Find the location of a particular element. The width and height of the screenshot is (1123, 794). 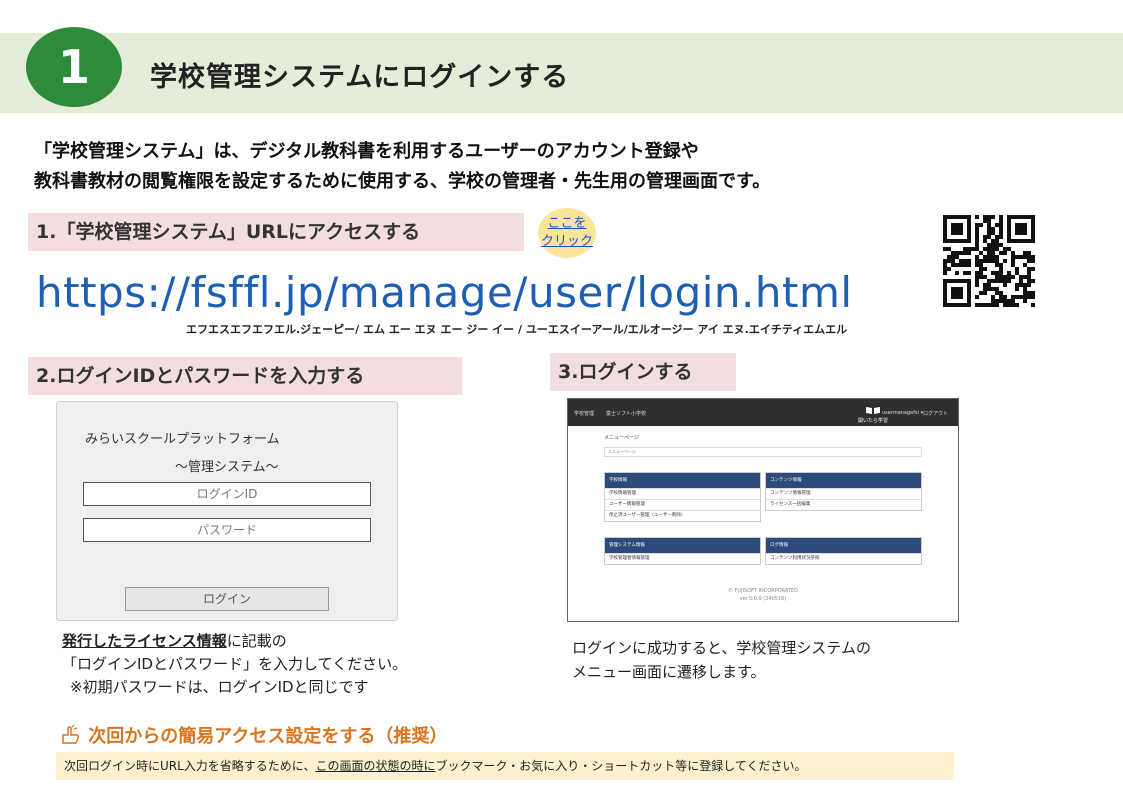

menu-bar-user: usermanagefsi ▾ is located at coordinates (903, 413).